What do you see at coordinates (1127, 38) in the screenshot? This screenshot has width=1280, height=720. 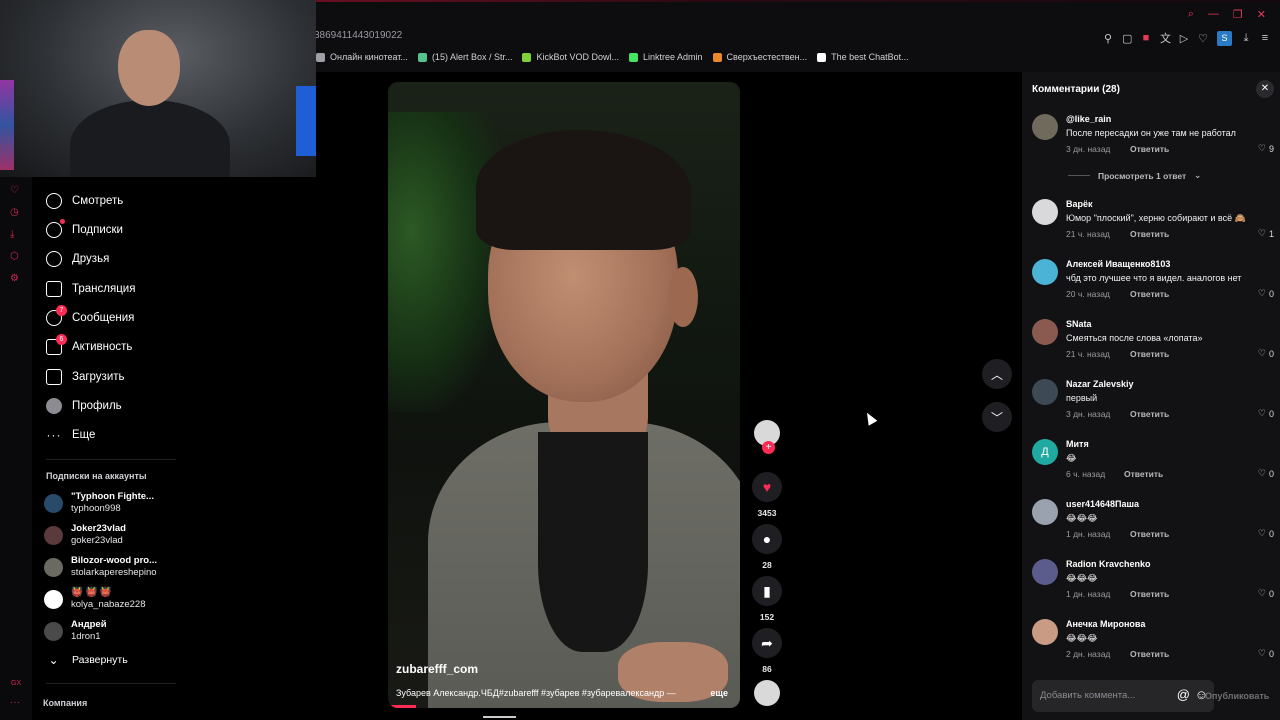 I see `snapshot-icon: ▢` at bounding box center [1127, 38].